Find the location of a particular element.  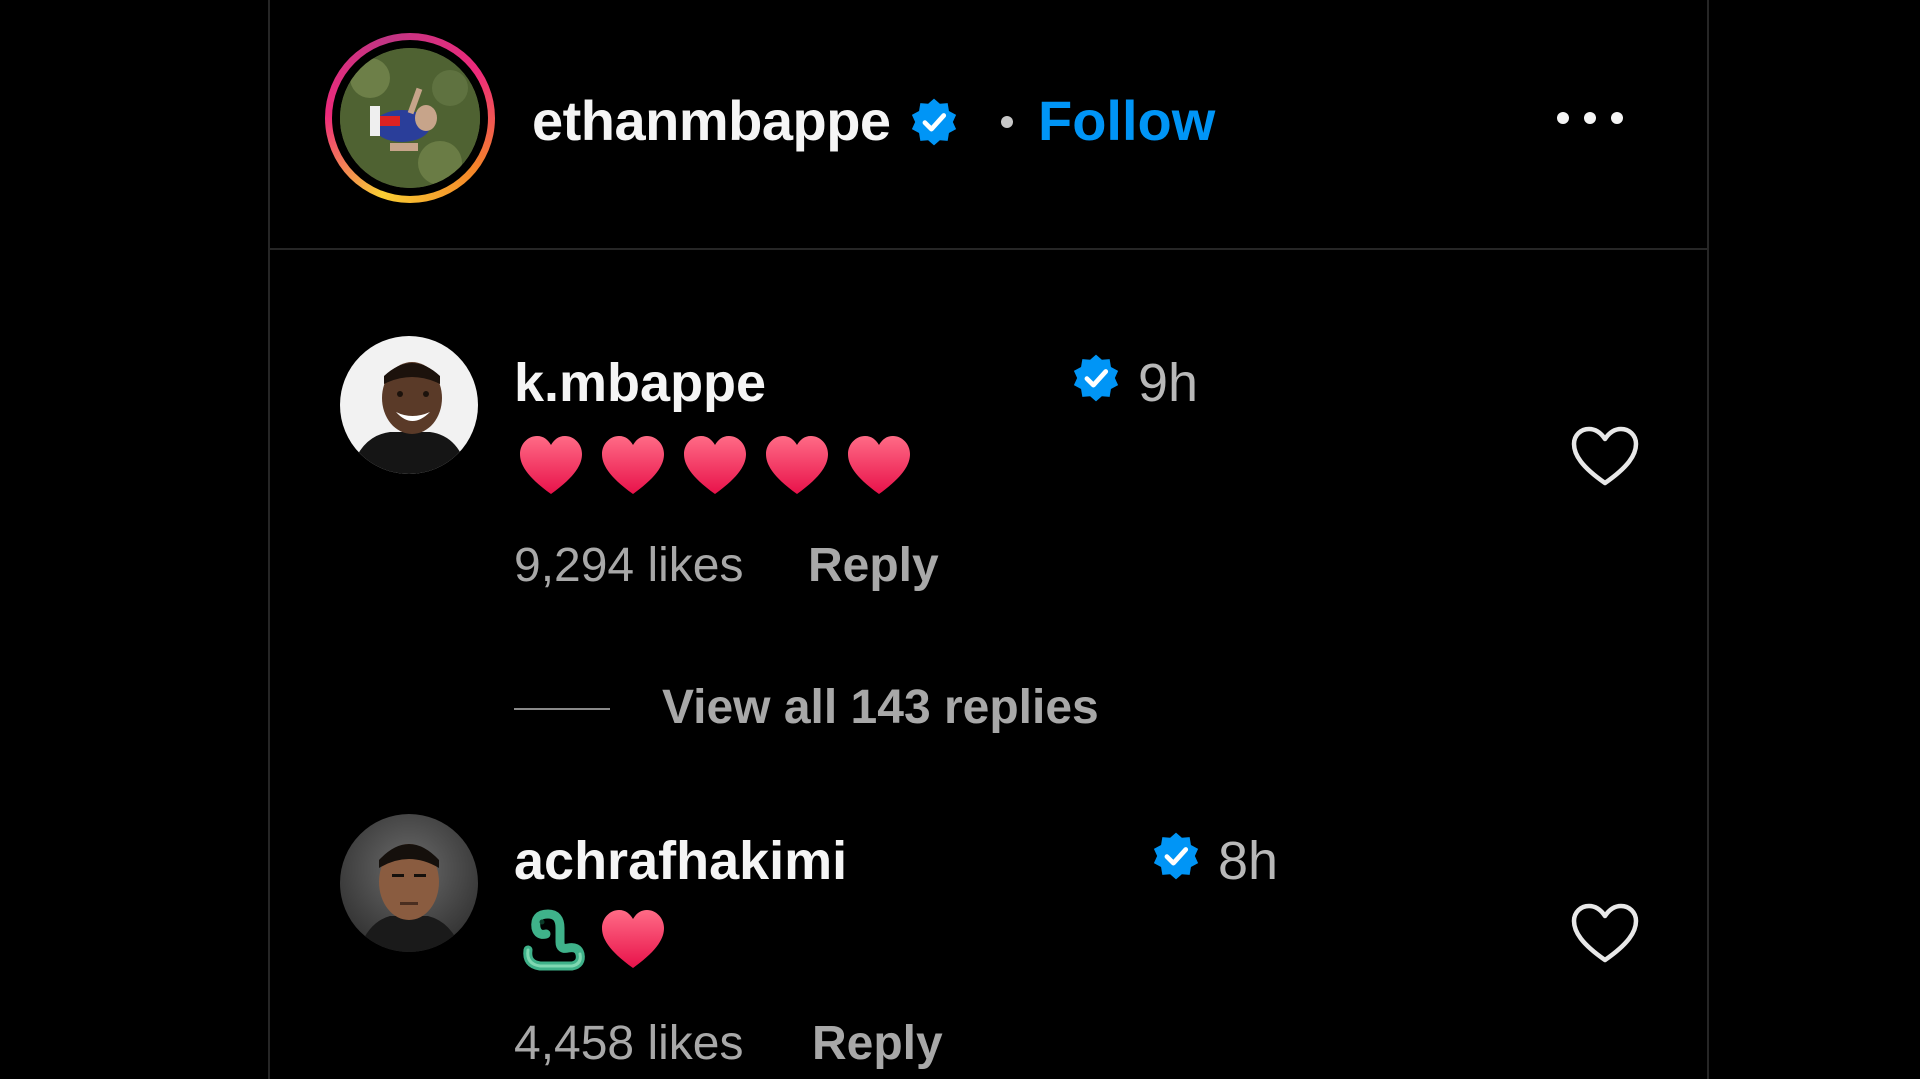

comment-likes-count: 4,458 likes is located at coordinates (628, 1043).